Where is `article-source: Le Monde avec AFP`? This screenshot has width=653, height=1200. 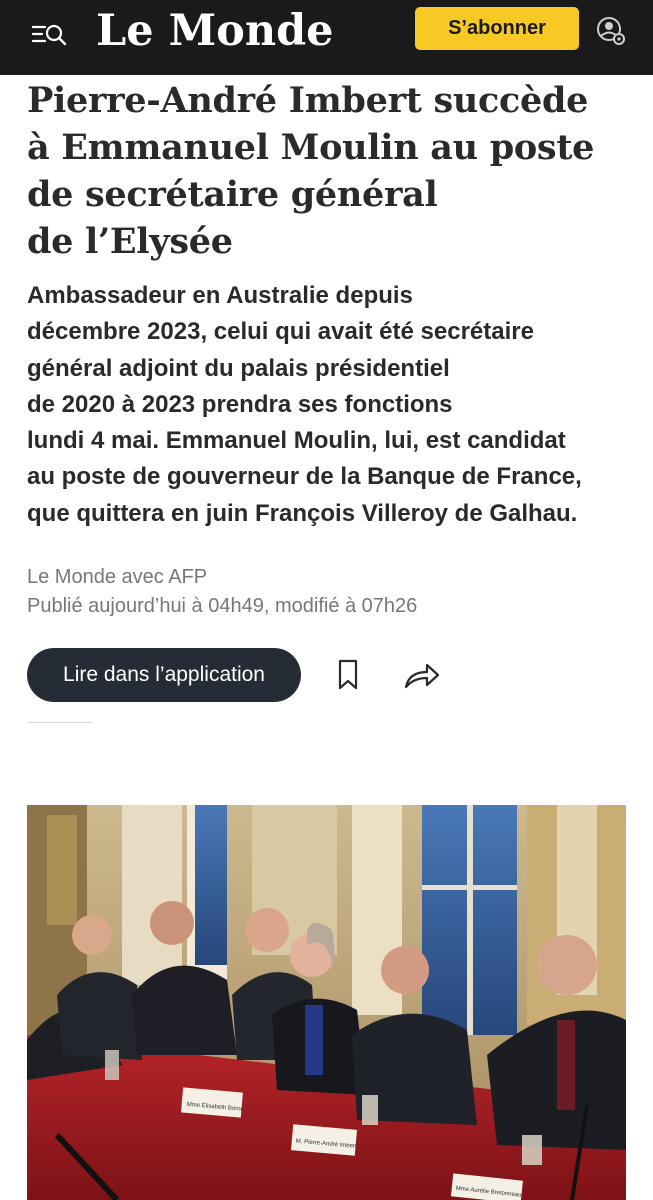 article-source: Le Monde avec AFP is located at coordinates (117, 577).